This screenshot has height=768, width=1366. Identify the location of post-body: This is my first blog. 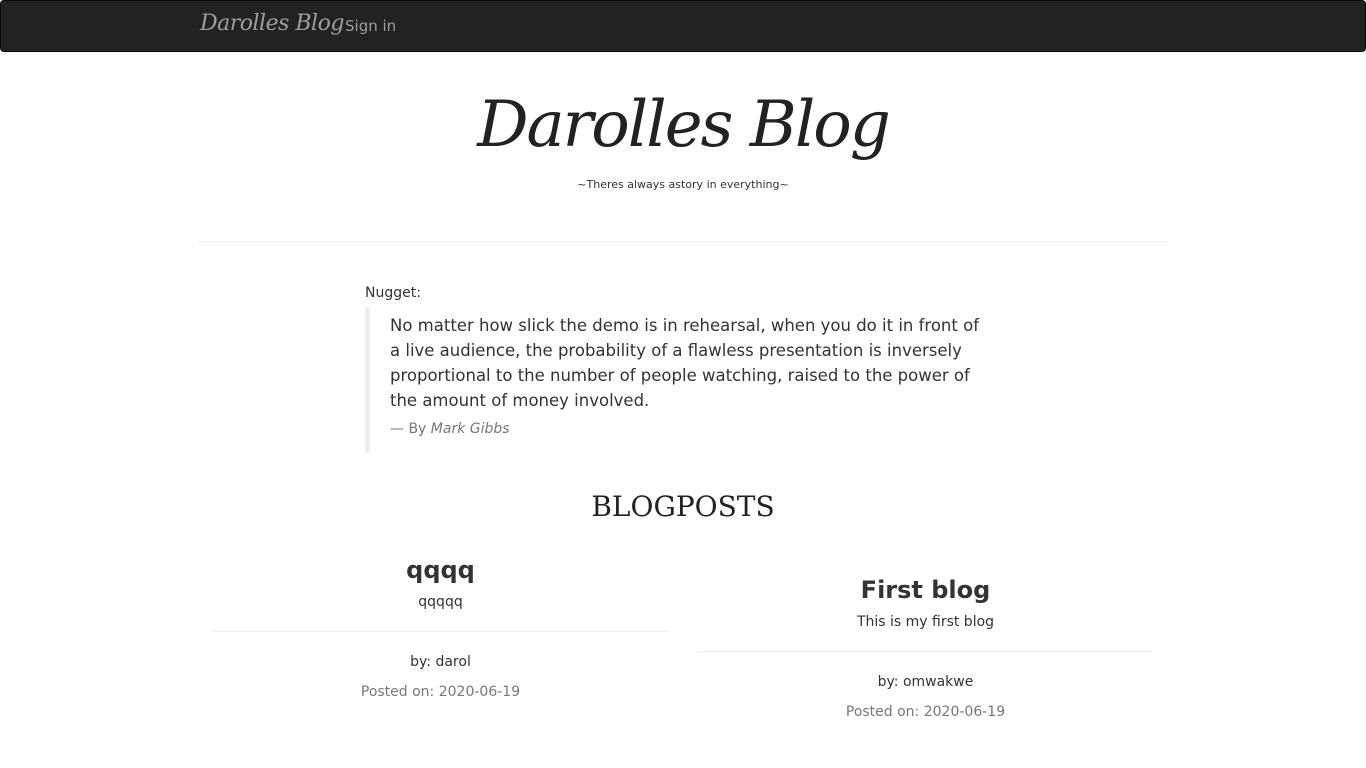
(925, 622).